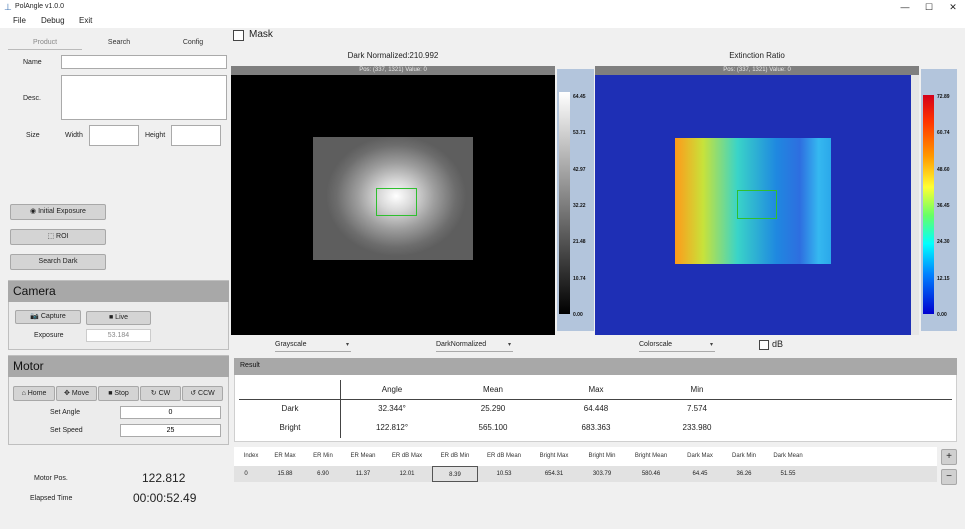 This screenshot has height=529, width=965. What do you see at coordinates (238, 35) in the screenshot?
I see `mask-checkbox` at bounding box center [238, 35].